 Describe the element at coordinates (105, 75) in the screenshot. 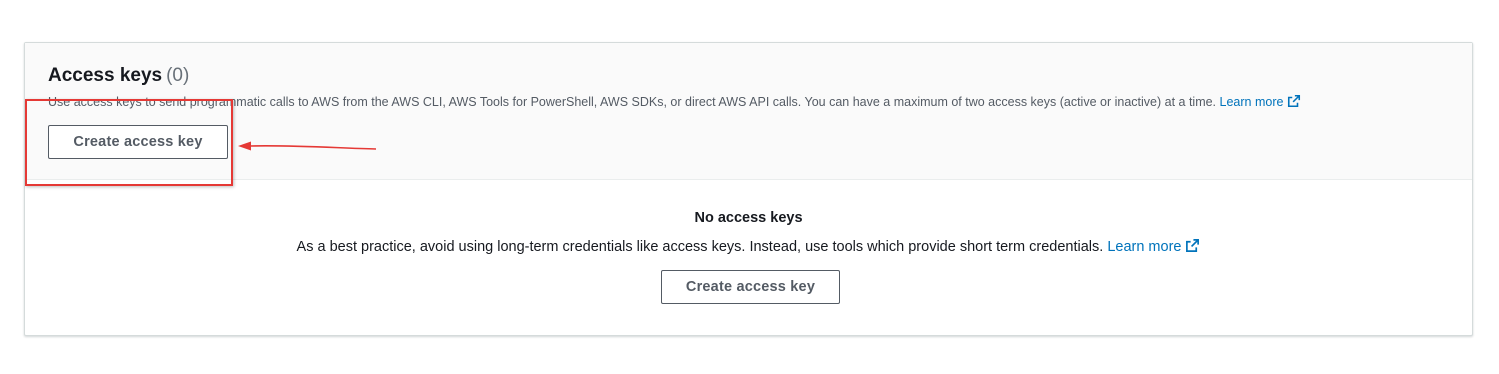

I see `access-keys-title: Access keys` at that location.